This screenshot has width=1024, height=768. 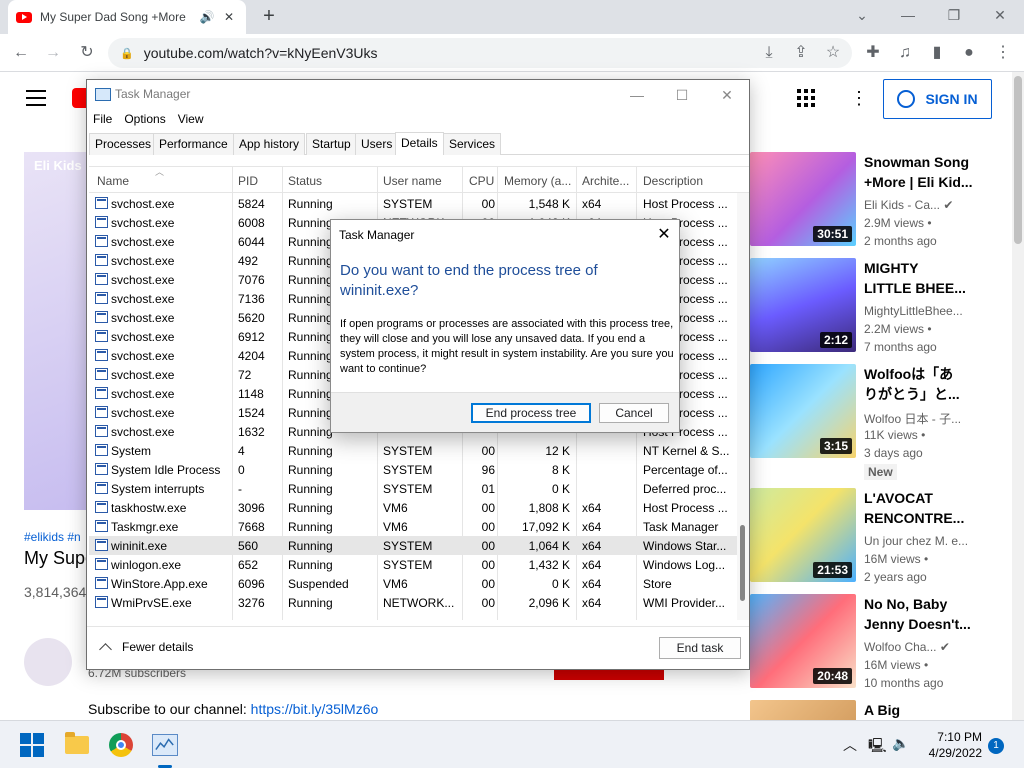 What do you see at coordinates (123, 144) in the screenshot?
I see `tab-processes: Processes` at bounding box center [123, 144].